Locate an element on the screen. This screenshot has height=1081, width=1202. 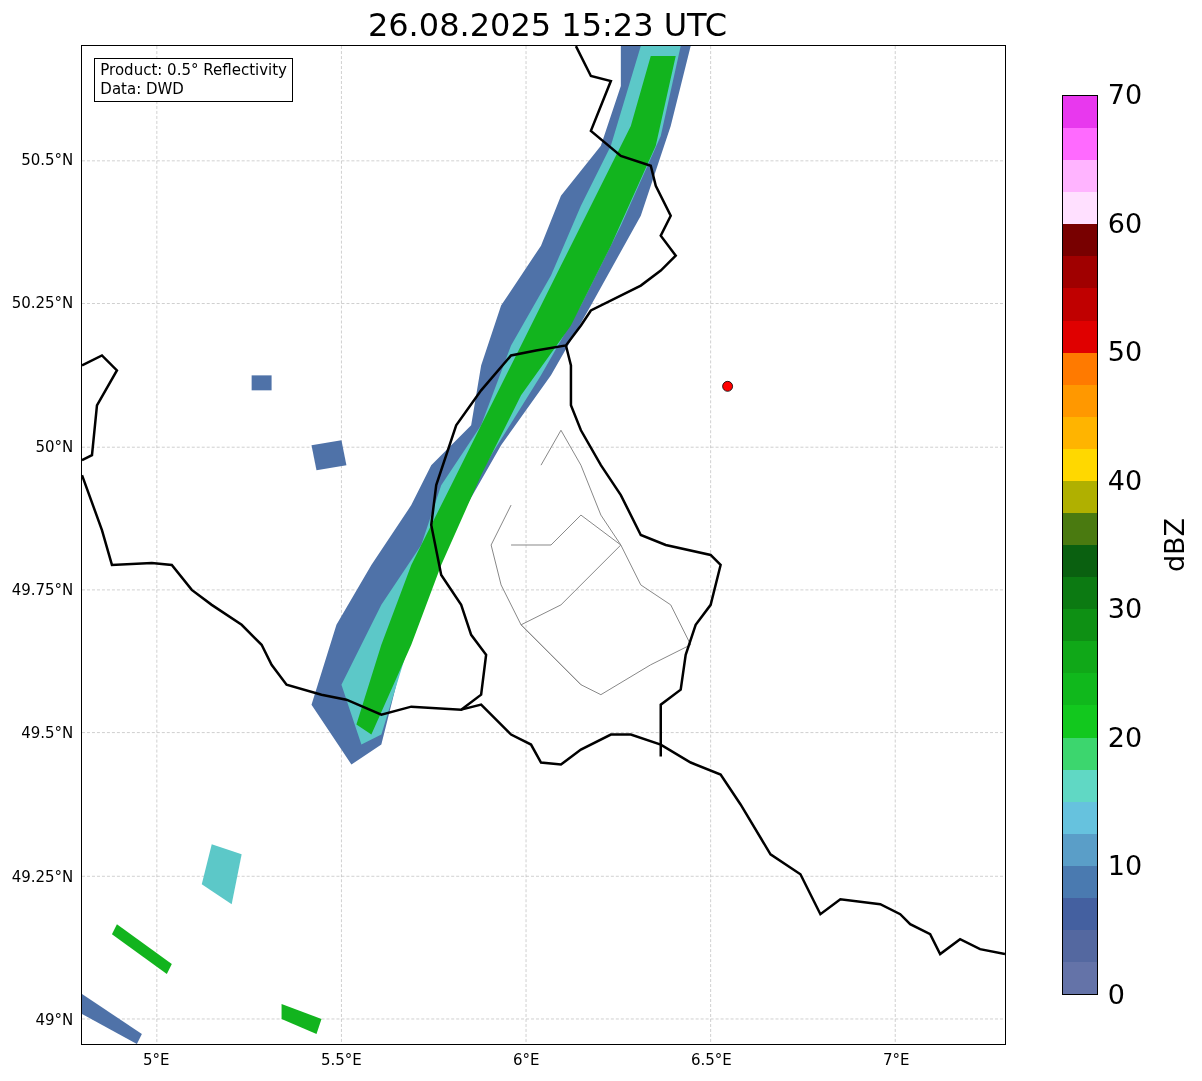
colorbar-tick-label: 20 is located at coordinates (1125, 737).